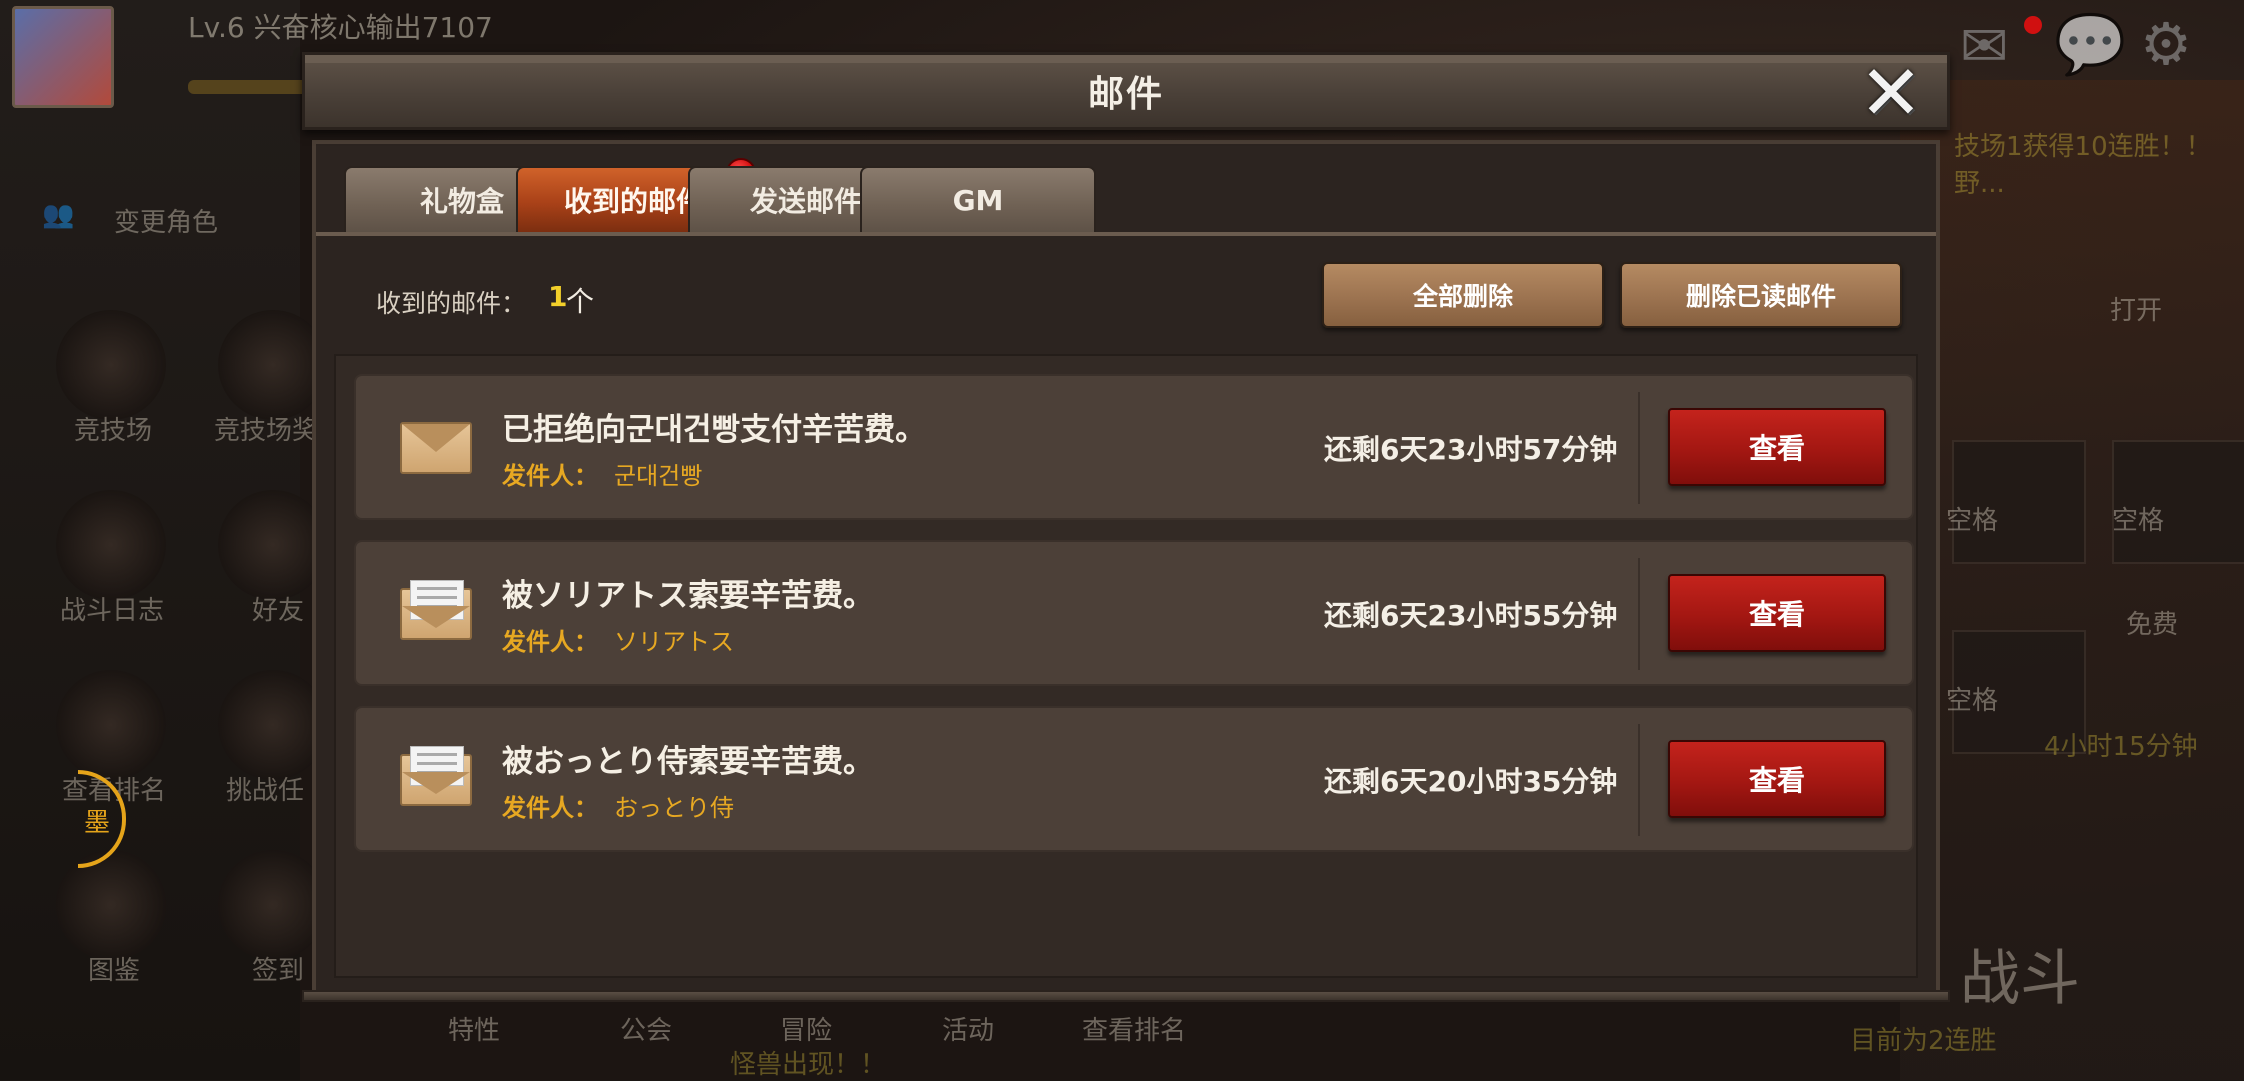  What do you see at coordinates (688, 762) in the screenshot?
I see `mail-title: 被おっとり侍索要辛苦费。` at bounding box center [688, 762].